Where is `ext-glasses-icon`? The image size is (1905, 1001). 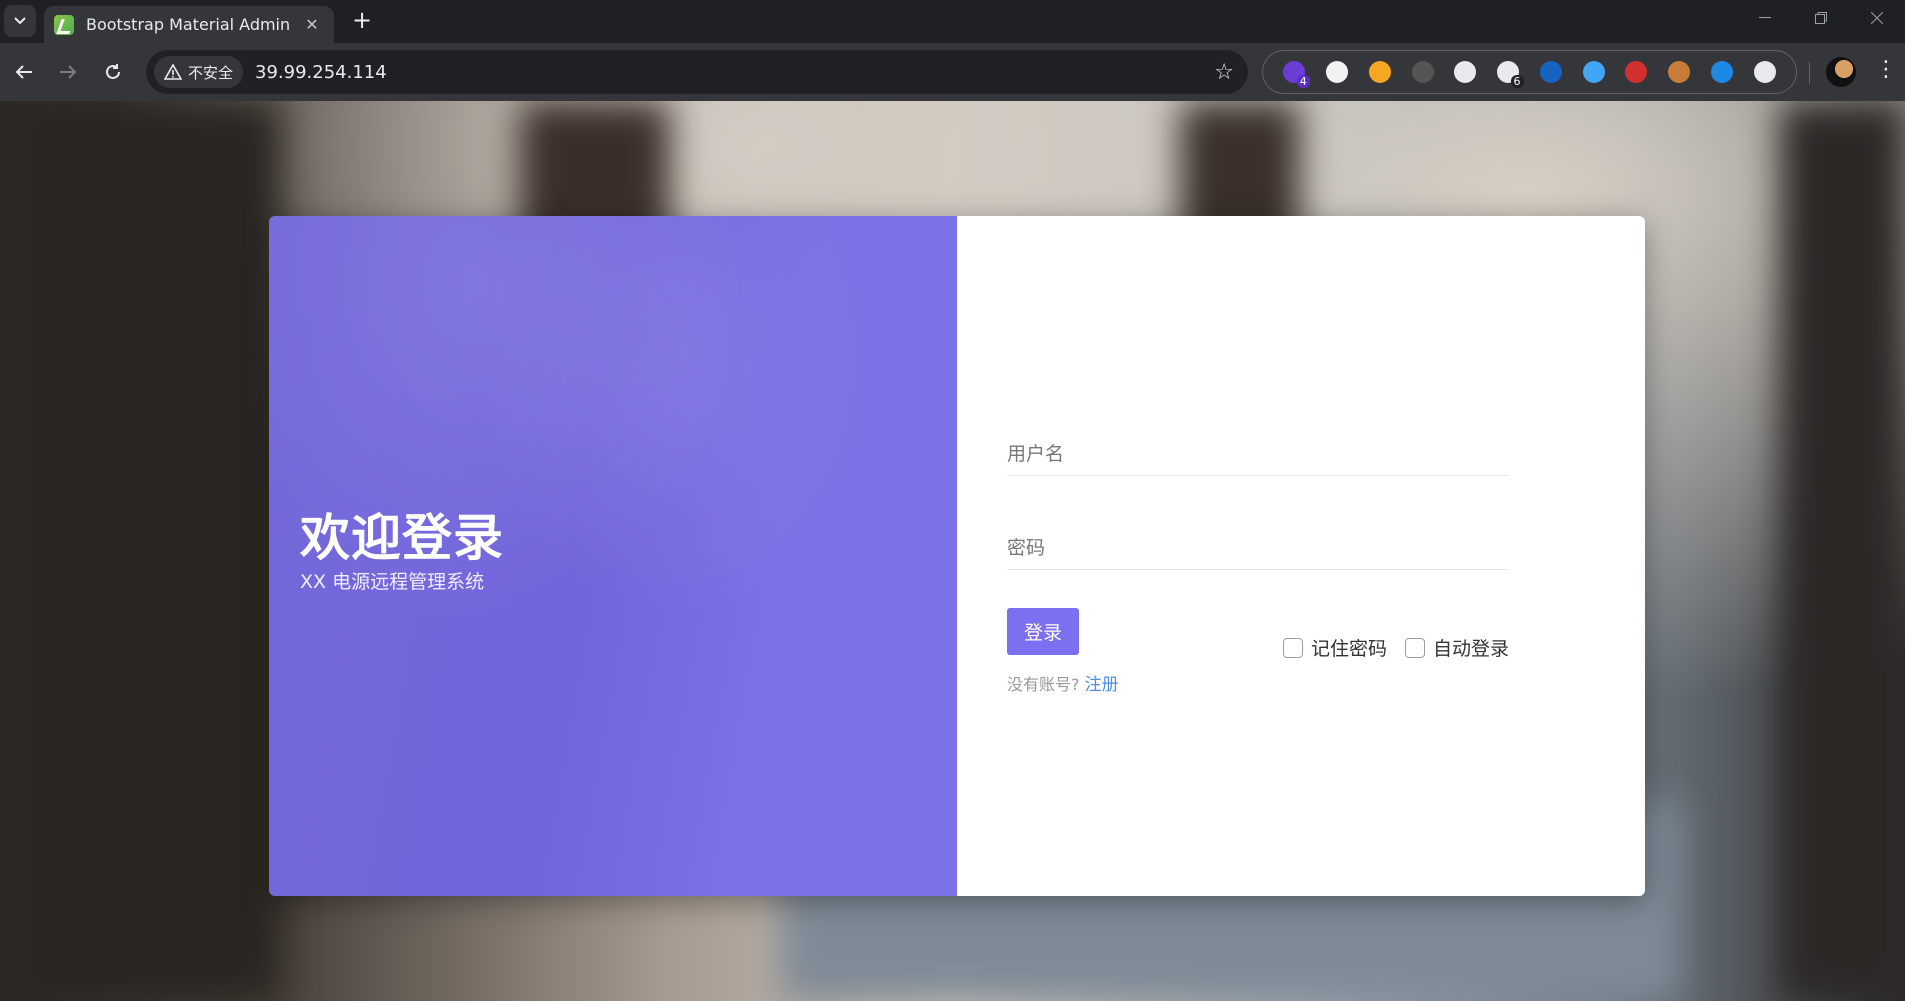 ext-glasses-icon is located at coordinates (1593, 72).